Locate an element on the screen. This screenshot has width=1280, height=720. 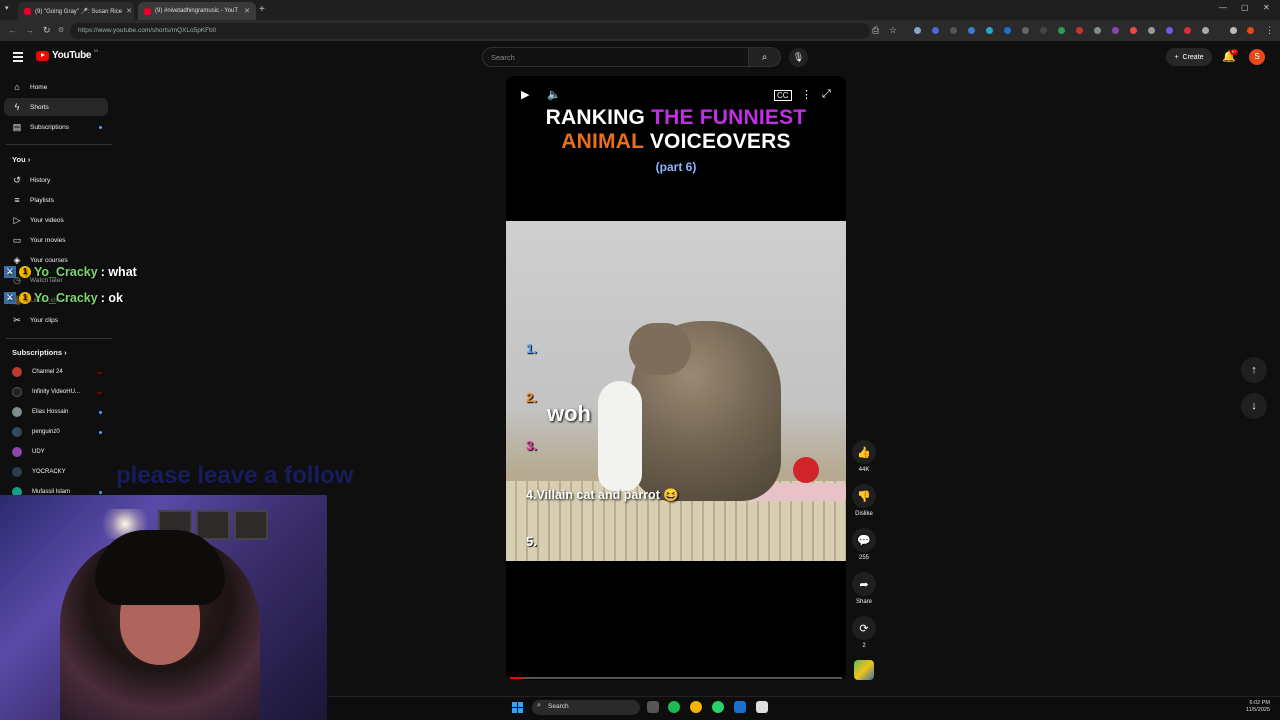
search-button: ⌕ is located at coordinates (765, 57).